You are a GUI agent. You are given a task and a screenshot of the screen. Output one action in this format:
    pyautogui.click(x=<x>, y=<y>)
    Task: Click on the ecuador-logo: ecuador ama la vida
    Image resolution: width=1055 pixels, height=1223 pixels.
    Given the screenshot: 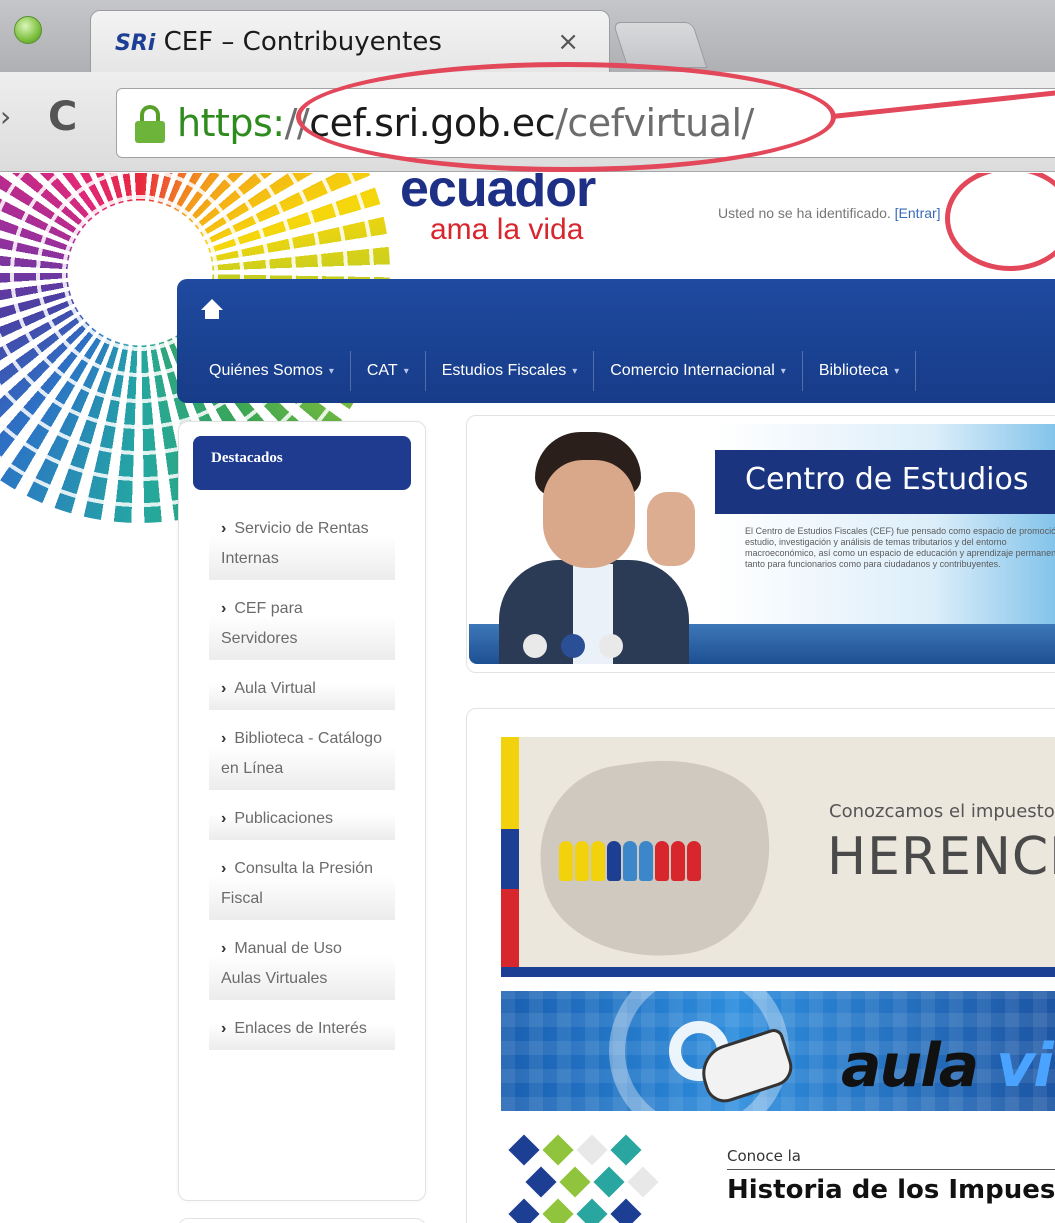 What is the action you would take?
    pyautogui.click(x=498, y=209)
    